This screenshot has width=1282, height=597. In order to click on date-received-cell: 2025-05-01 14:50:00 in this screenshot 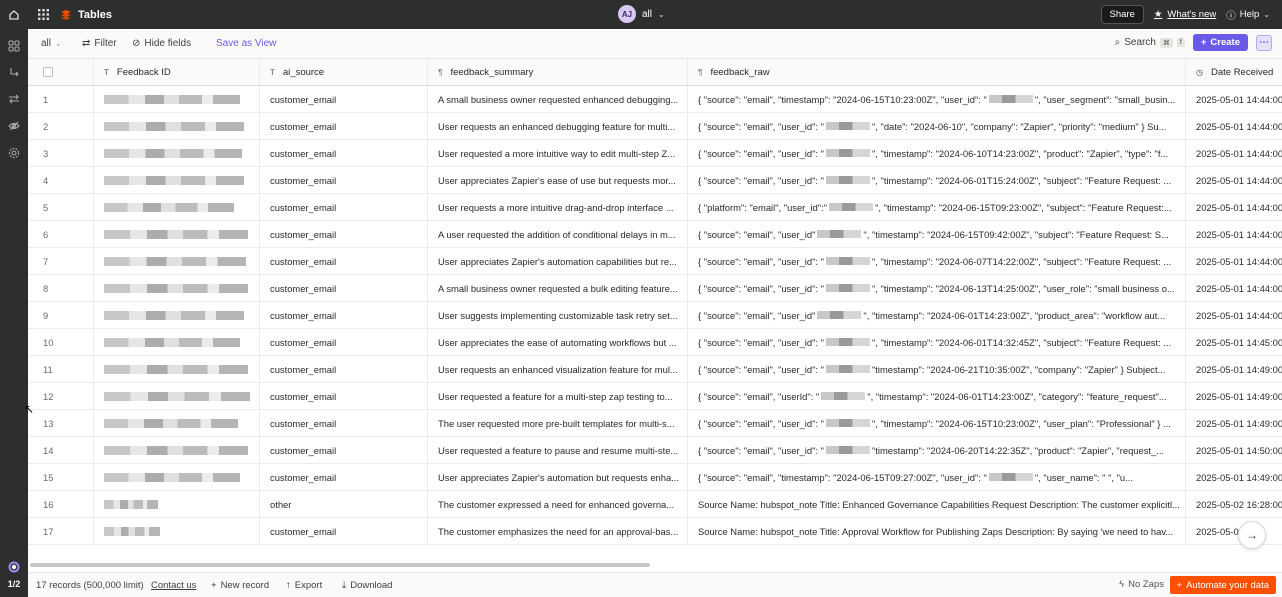, I will do `click(1234, 450)`.